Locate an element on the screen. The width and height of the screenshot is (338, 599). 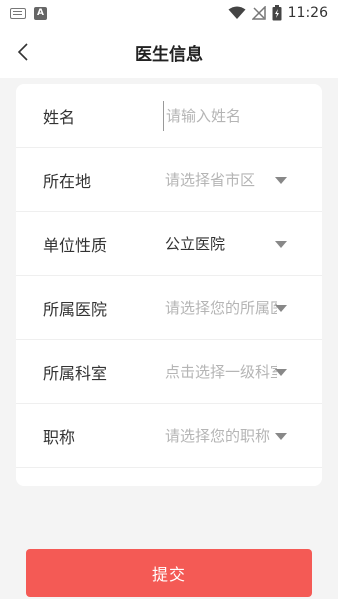
page-title: 医生信息 is located at coordinates (169, 54).